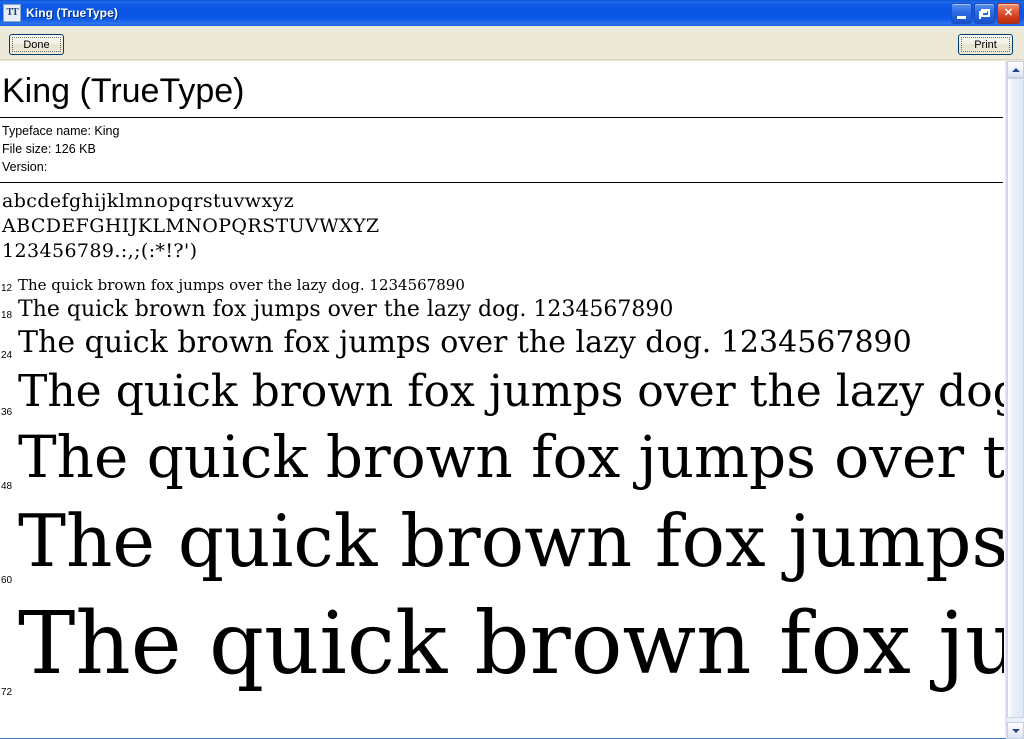  I want to click on vertical-scrollbar, so click(1015, 400).